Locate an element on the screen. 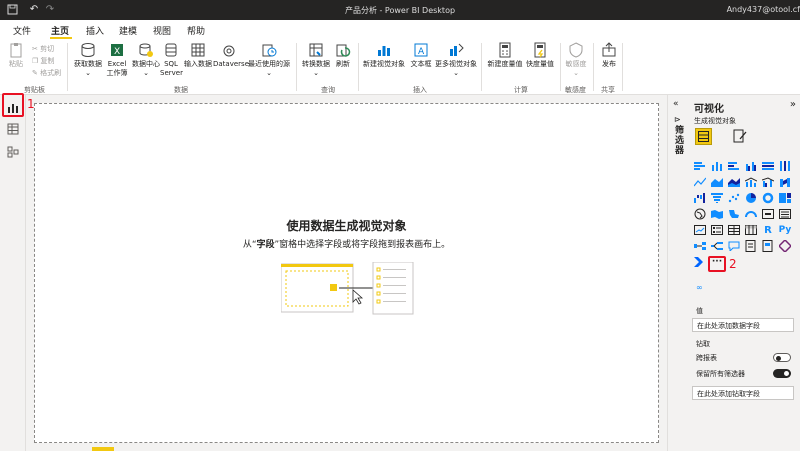  power-apps-icon is located at coordinates (785, 246).